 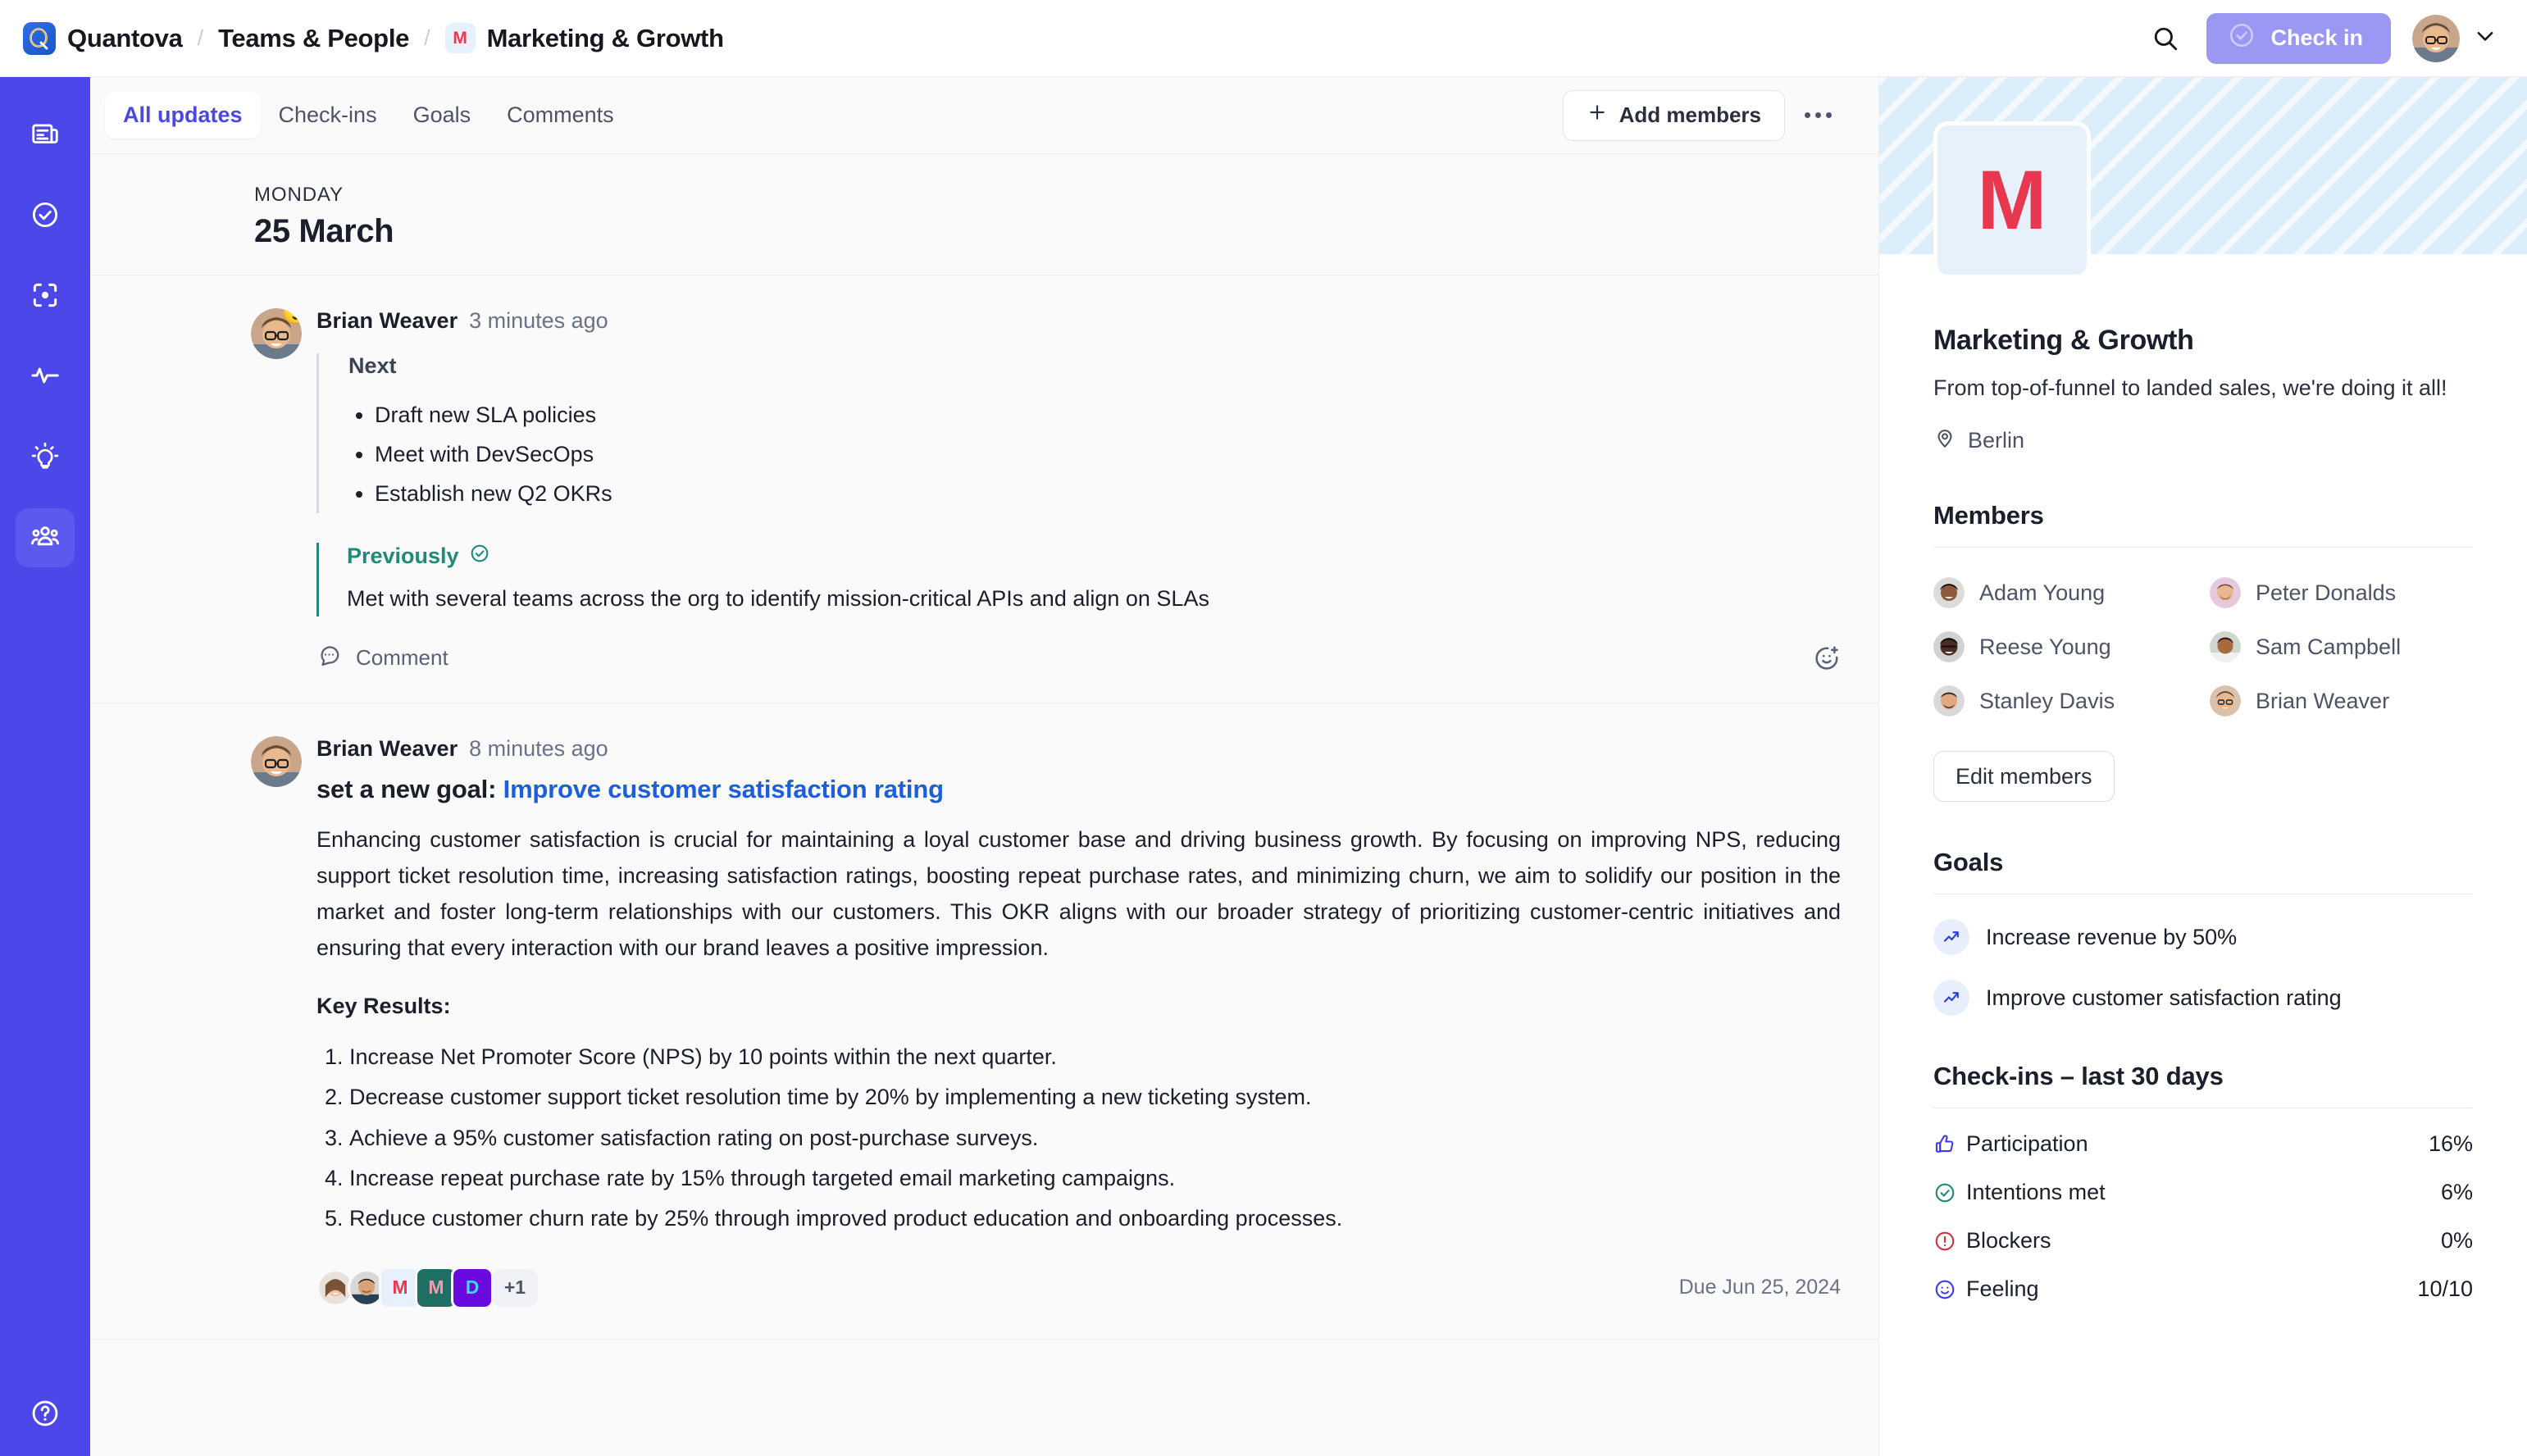 I want to click on member-item: Peter Donalds, so click(x=2341, y=593).